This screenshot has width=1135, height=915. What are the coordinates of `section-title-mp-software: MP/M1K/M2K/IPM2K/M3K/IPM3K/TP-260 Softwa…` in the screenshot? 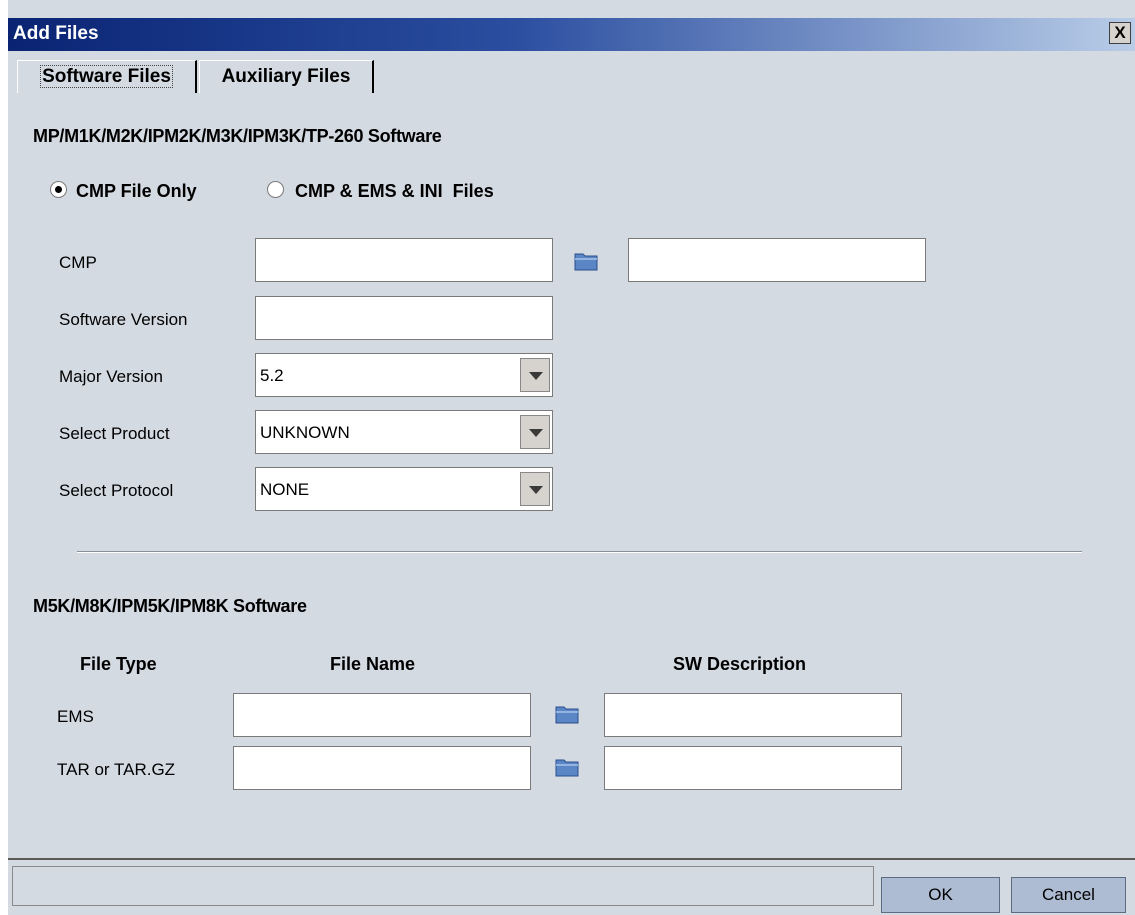 It's located at (237, 136).